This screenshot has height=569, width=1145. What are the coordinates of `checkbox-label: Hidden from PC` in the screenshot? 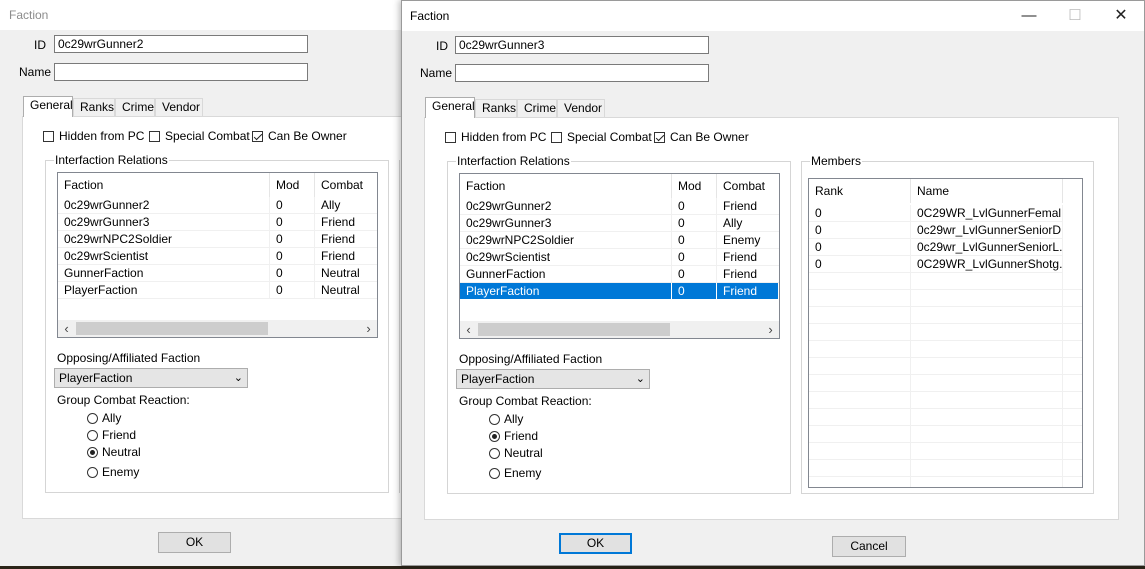 It's located at (504, 137).